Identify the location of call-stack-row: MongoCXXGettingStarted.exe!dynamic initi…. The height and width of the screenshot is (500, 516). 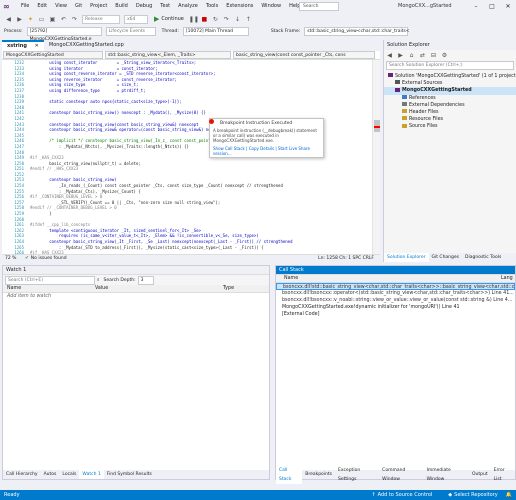
(395, 307).